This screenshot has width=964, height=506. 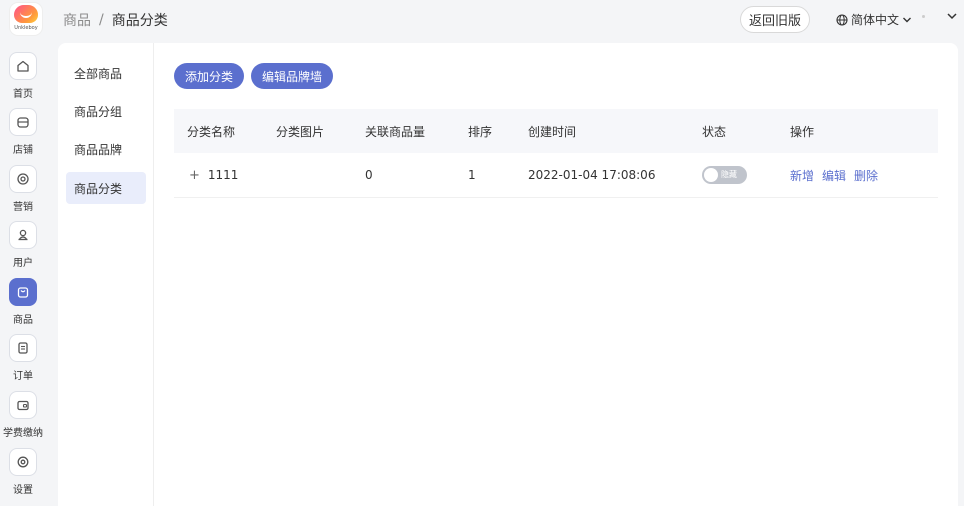 I want to click on breadcrumb-root: 商品, so click(x=77, y=20).